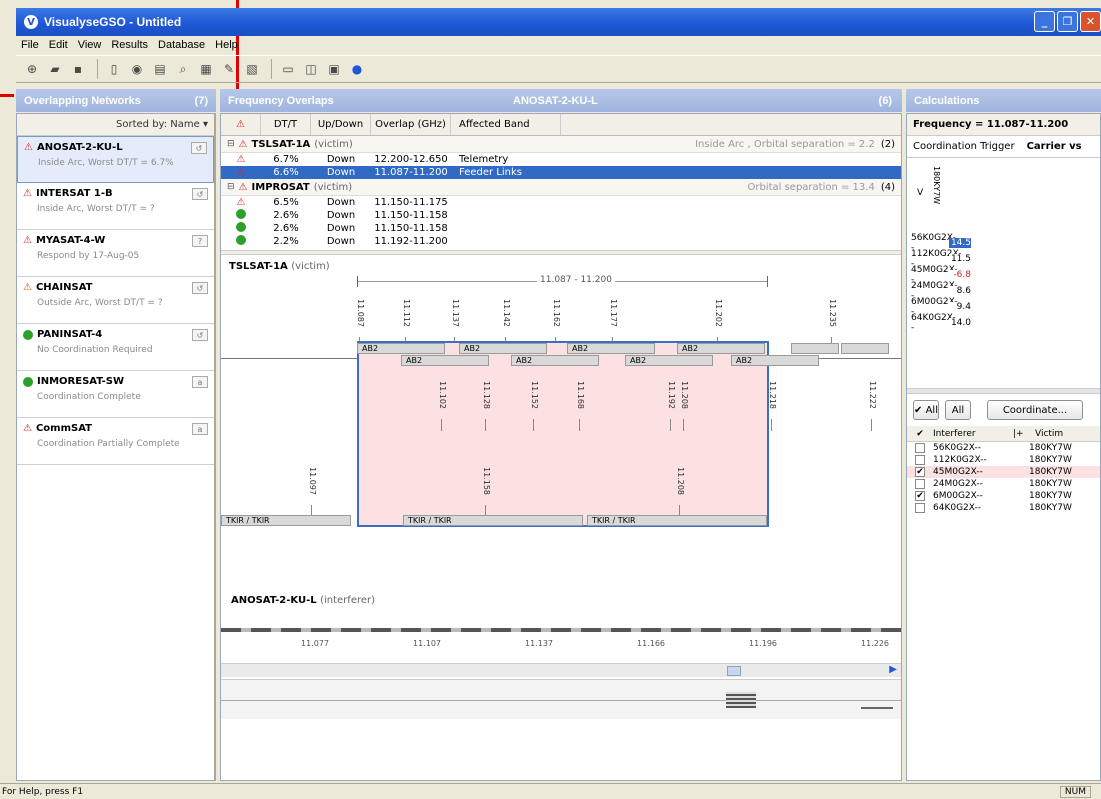 The height and width of the screenshot is (799, 1101). I want to click on overlap-row: 2.2% Down 11.192-11.200, so click(561, 241).